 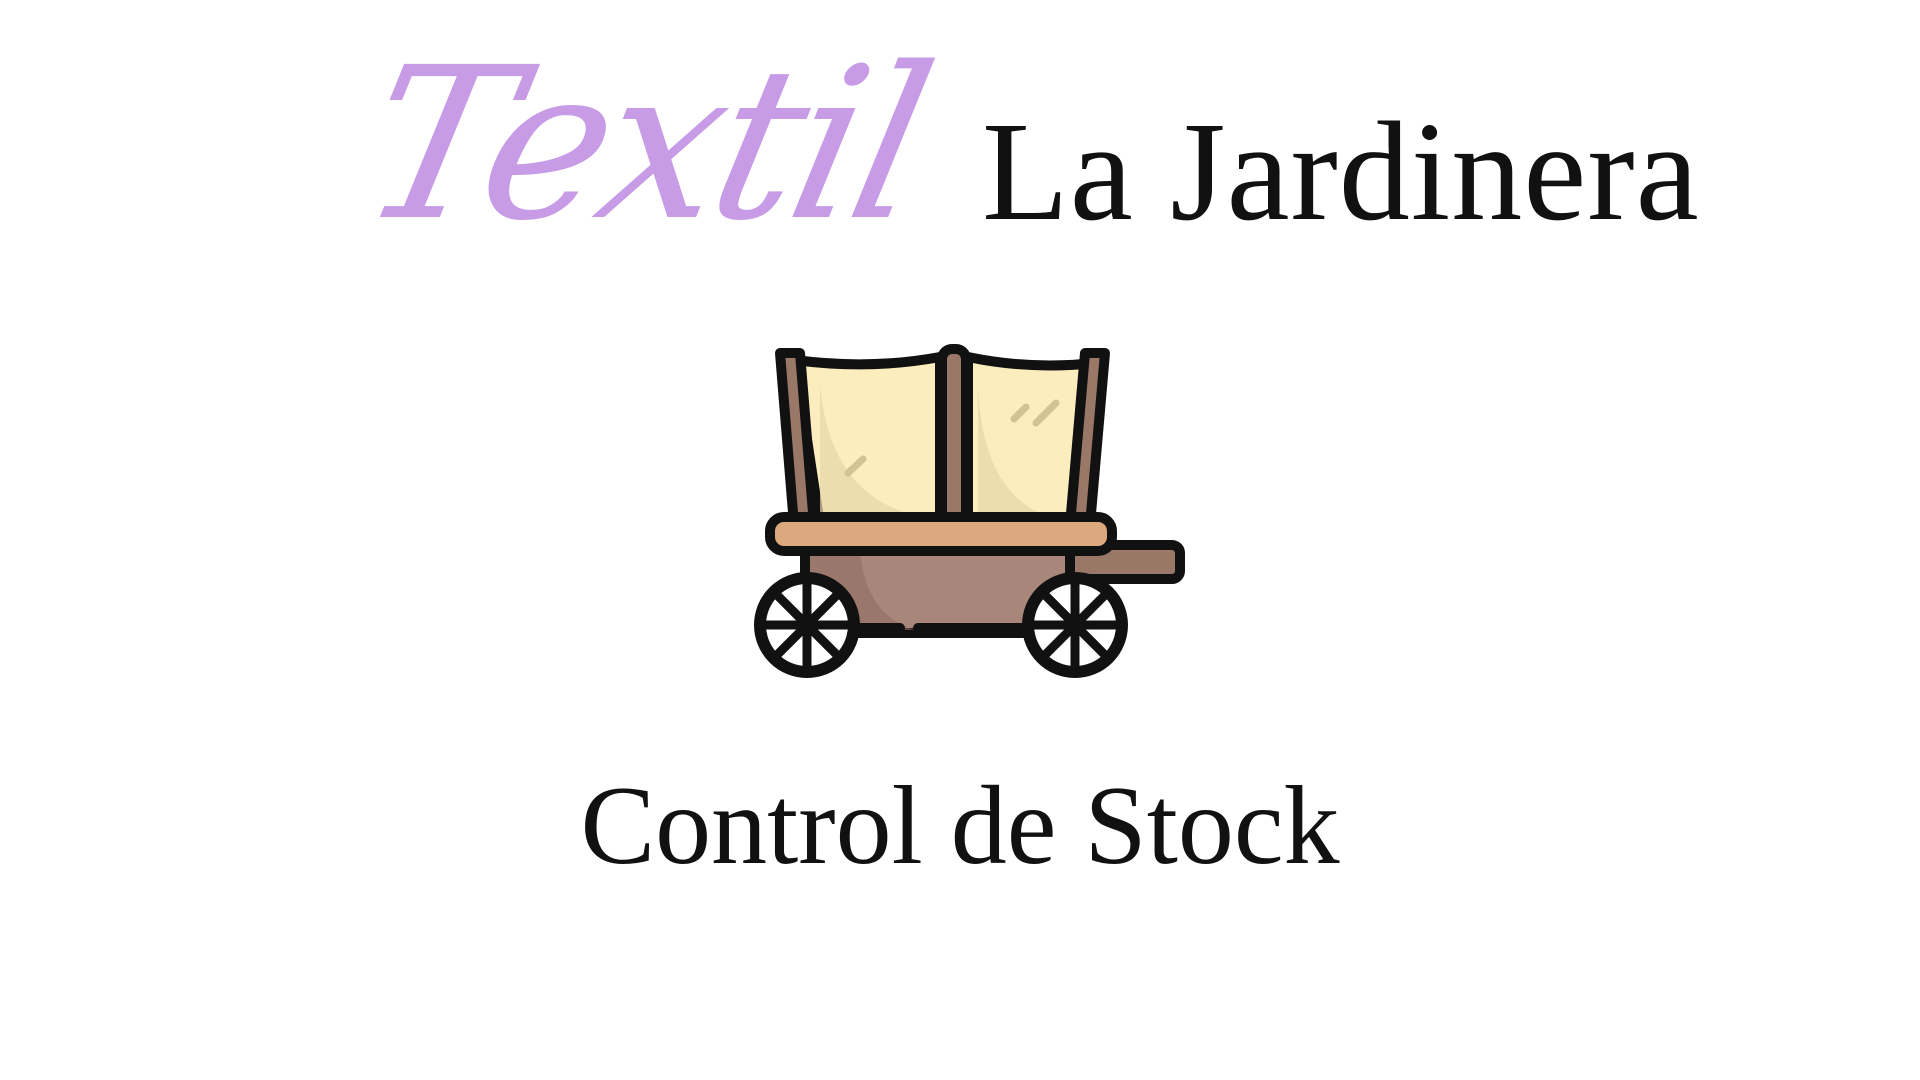 What do you see at coordinates (960, 826) in the screenshot?
I see `page-subtitle: Control de Stock` at bounding box center [960, 826].